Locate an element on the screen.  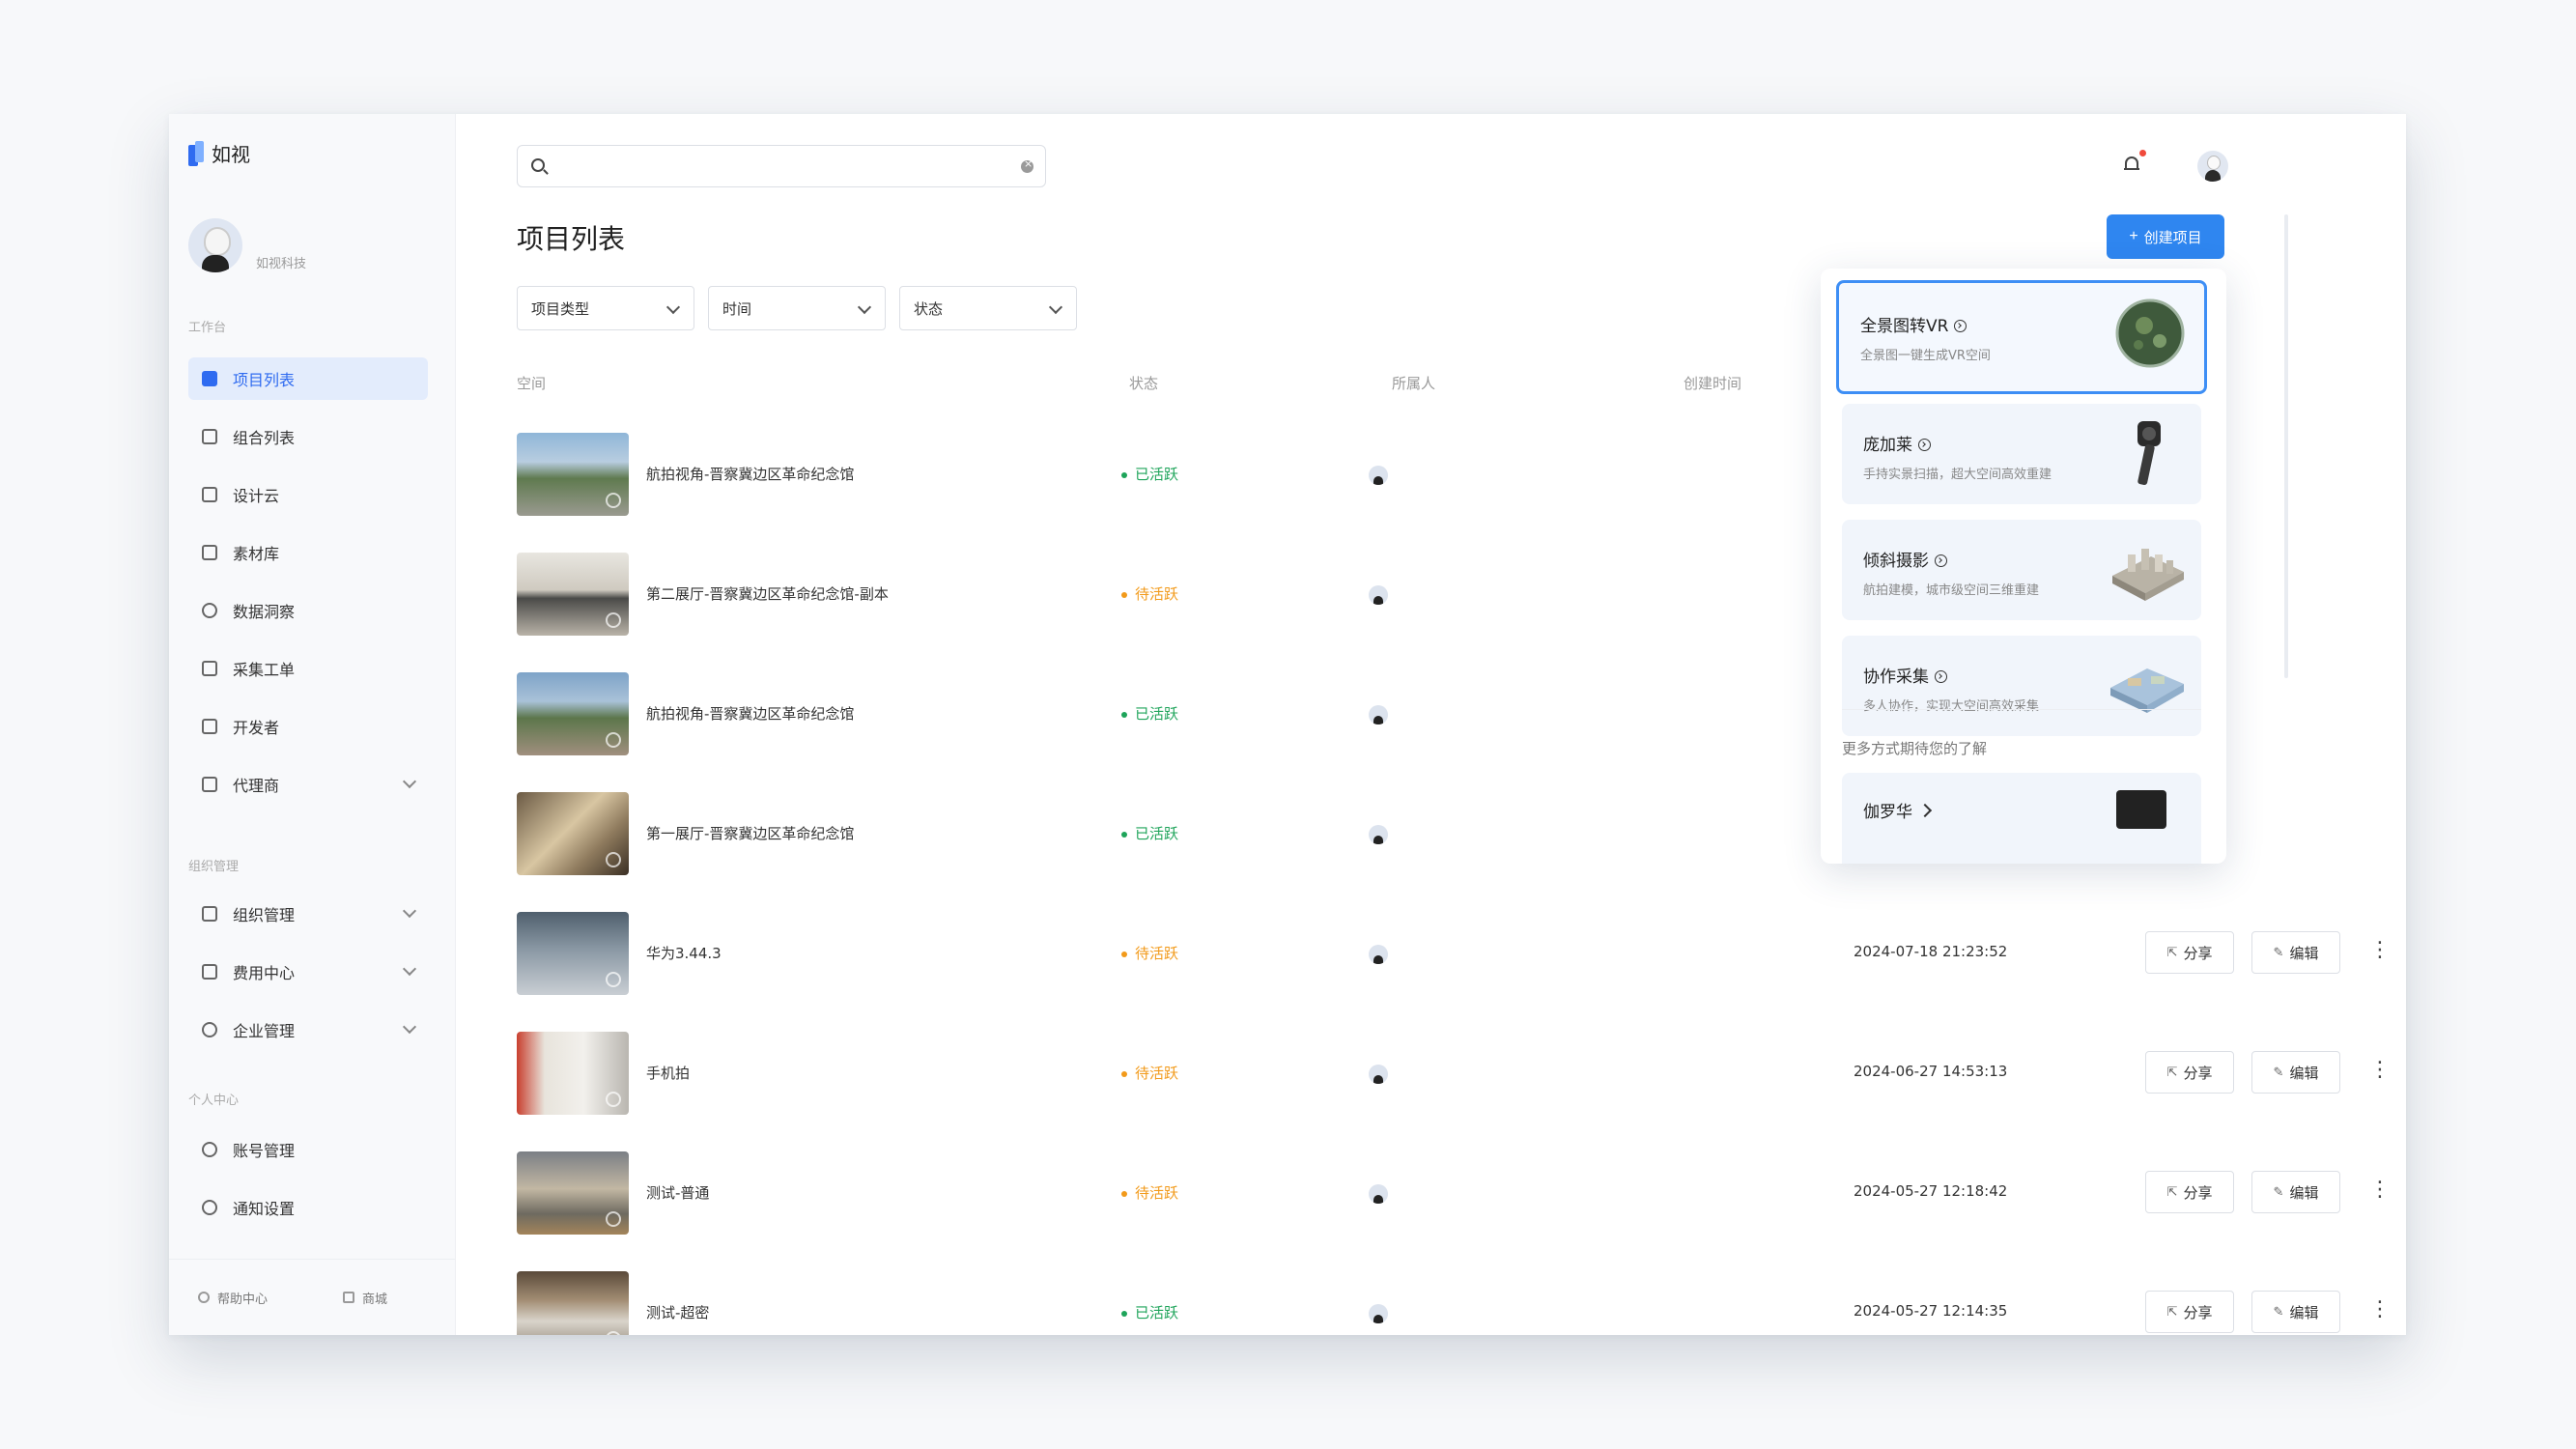
org-icon is located at coordinates (209, 914).